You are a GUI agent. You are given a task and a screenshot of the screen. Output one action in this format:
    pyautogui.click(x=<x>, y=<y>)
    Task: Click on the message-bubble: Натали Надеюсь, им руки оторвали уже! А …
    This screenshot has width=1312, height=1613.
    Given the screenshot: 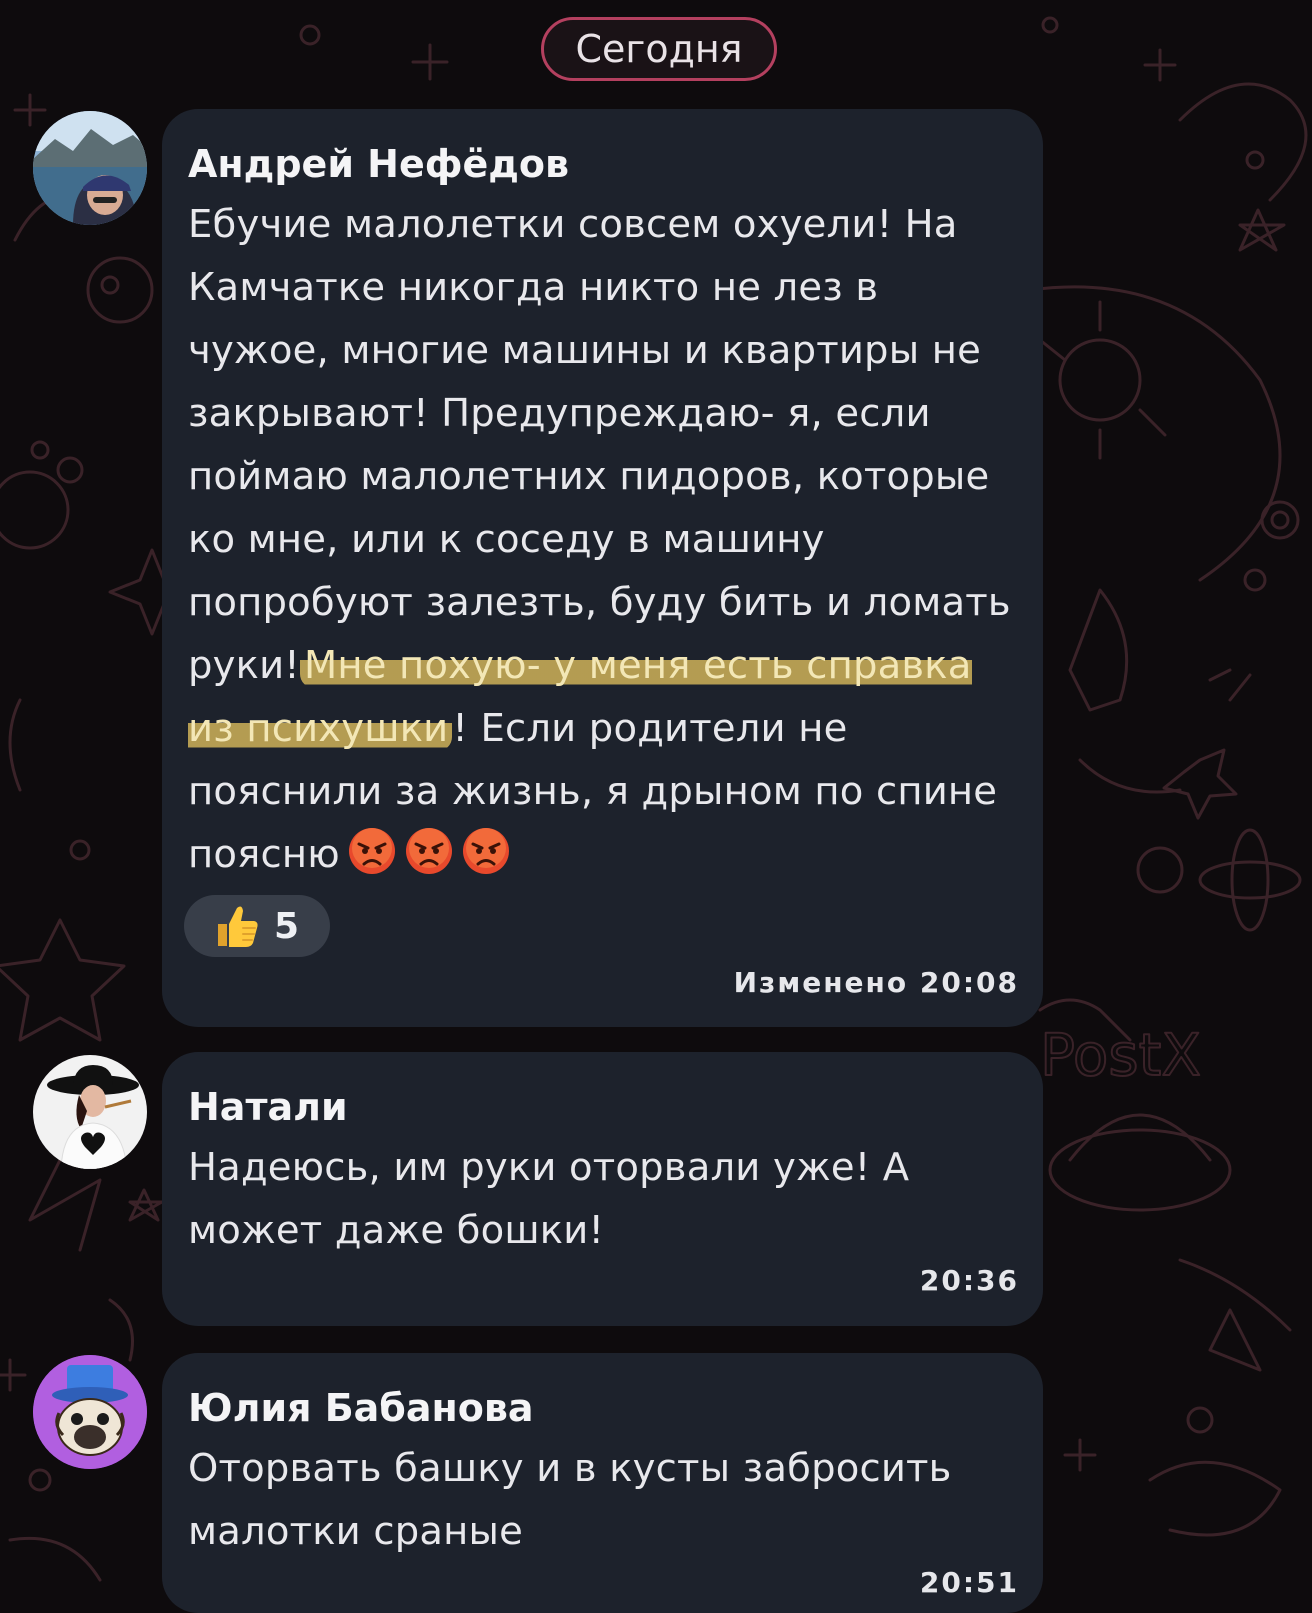 What is the action you would take?
    pyautogui.click(x=602, y=1189)
    